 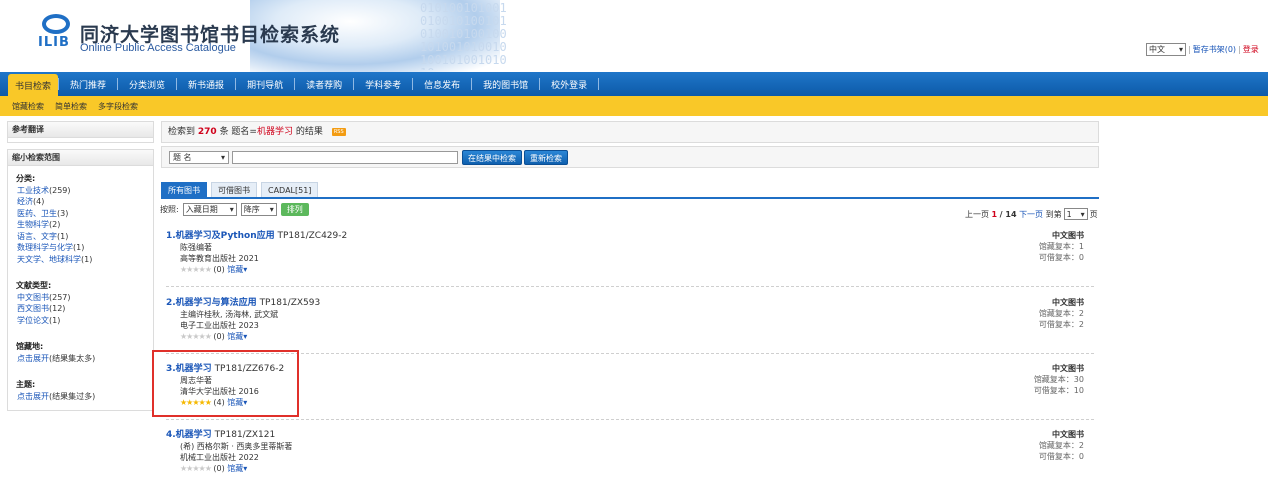 What do you see at coordinates (84, 202) in the screenshot?
I see `facet-item: 经济(4)` at bounding box center [84, 202].